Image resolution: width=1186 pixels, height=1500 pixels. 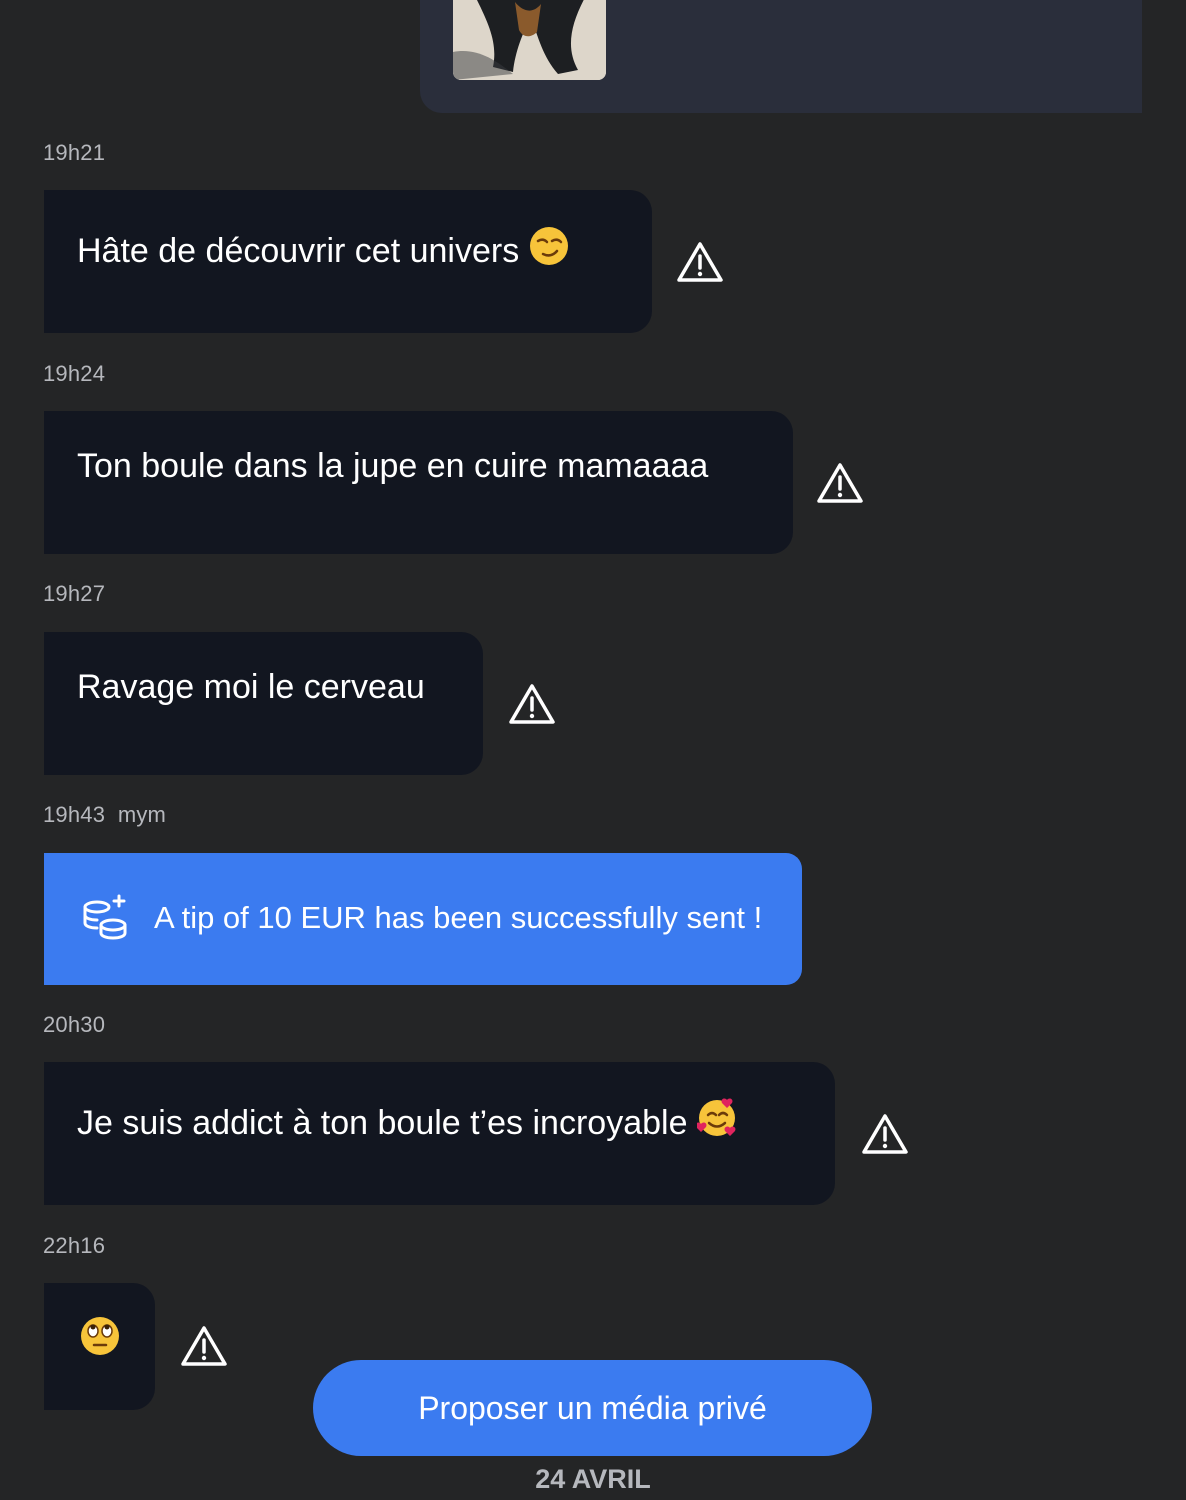 I want to click on message-timestamp: 22h16, so click(x=74, y=1245).